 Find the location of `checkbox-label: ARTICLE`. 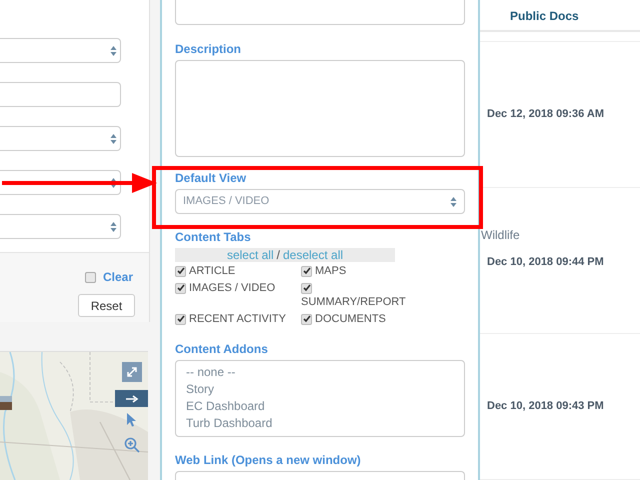

checkbox-label: ARTICLE is located at coordinates (212, 271).